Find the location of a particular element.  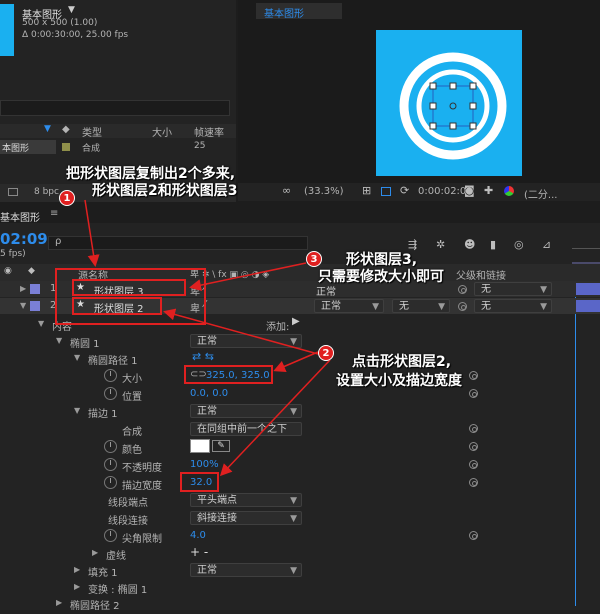

layer-2-expand-icon: ▼ is located at coordinates (23, 305).